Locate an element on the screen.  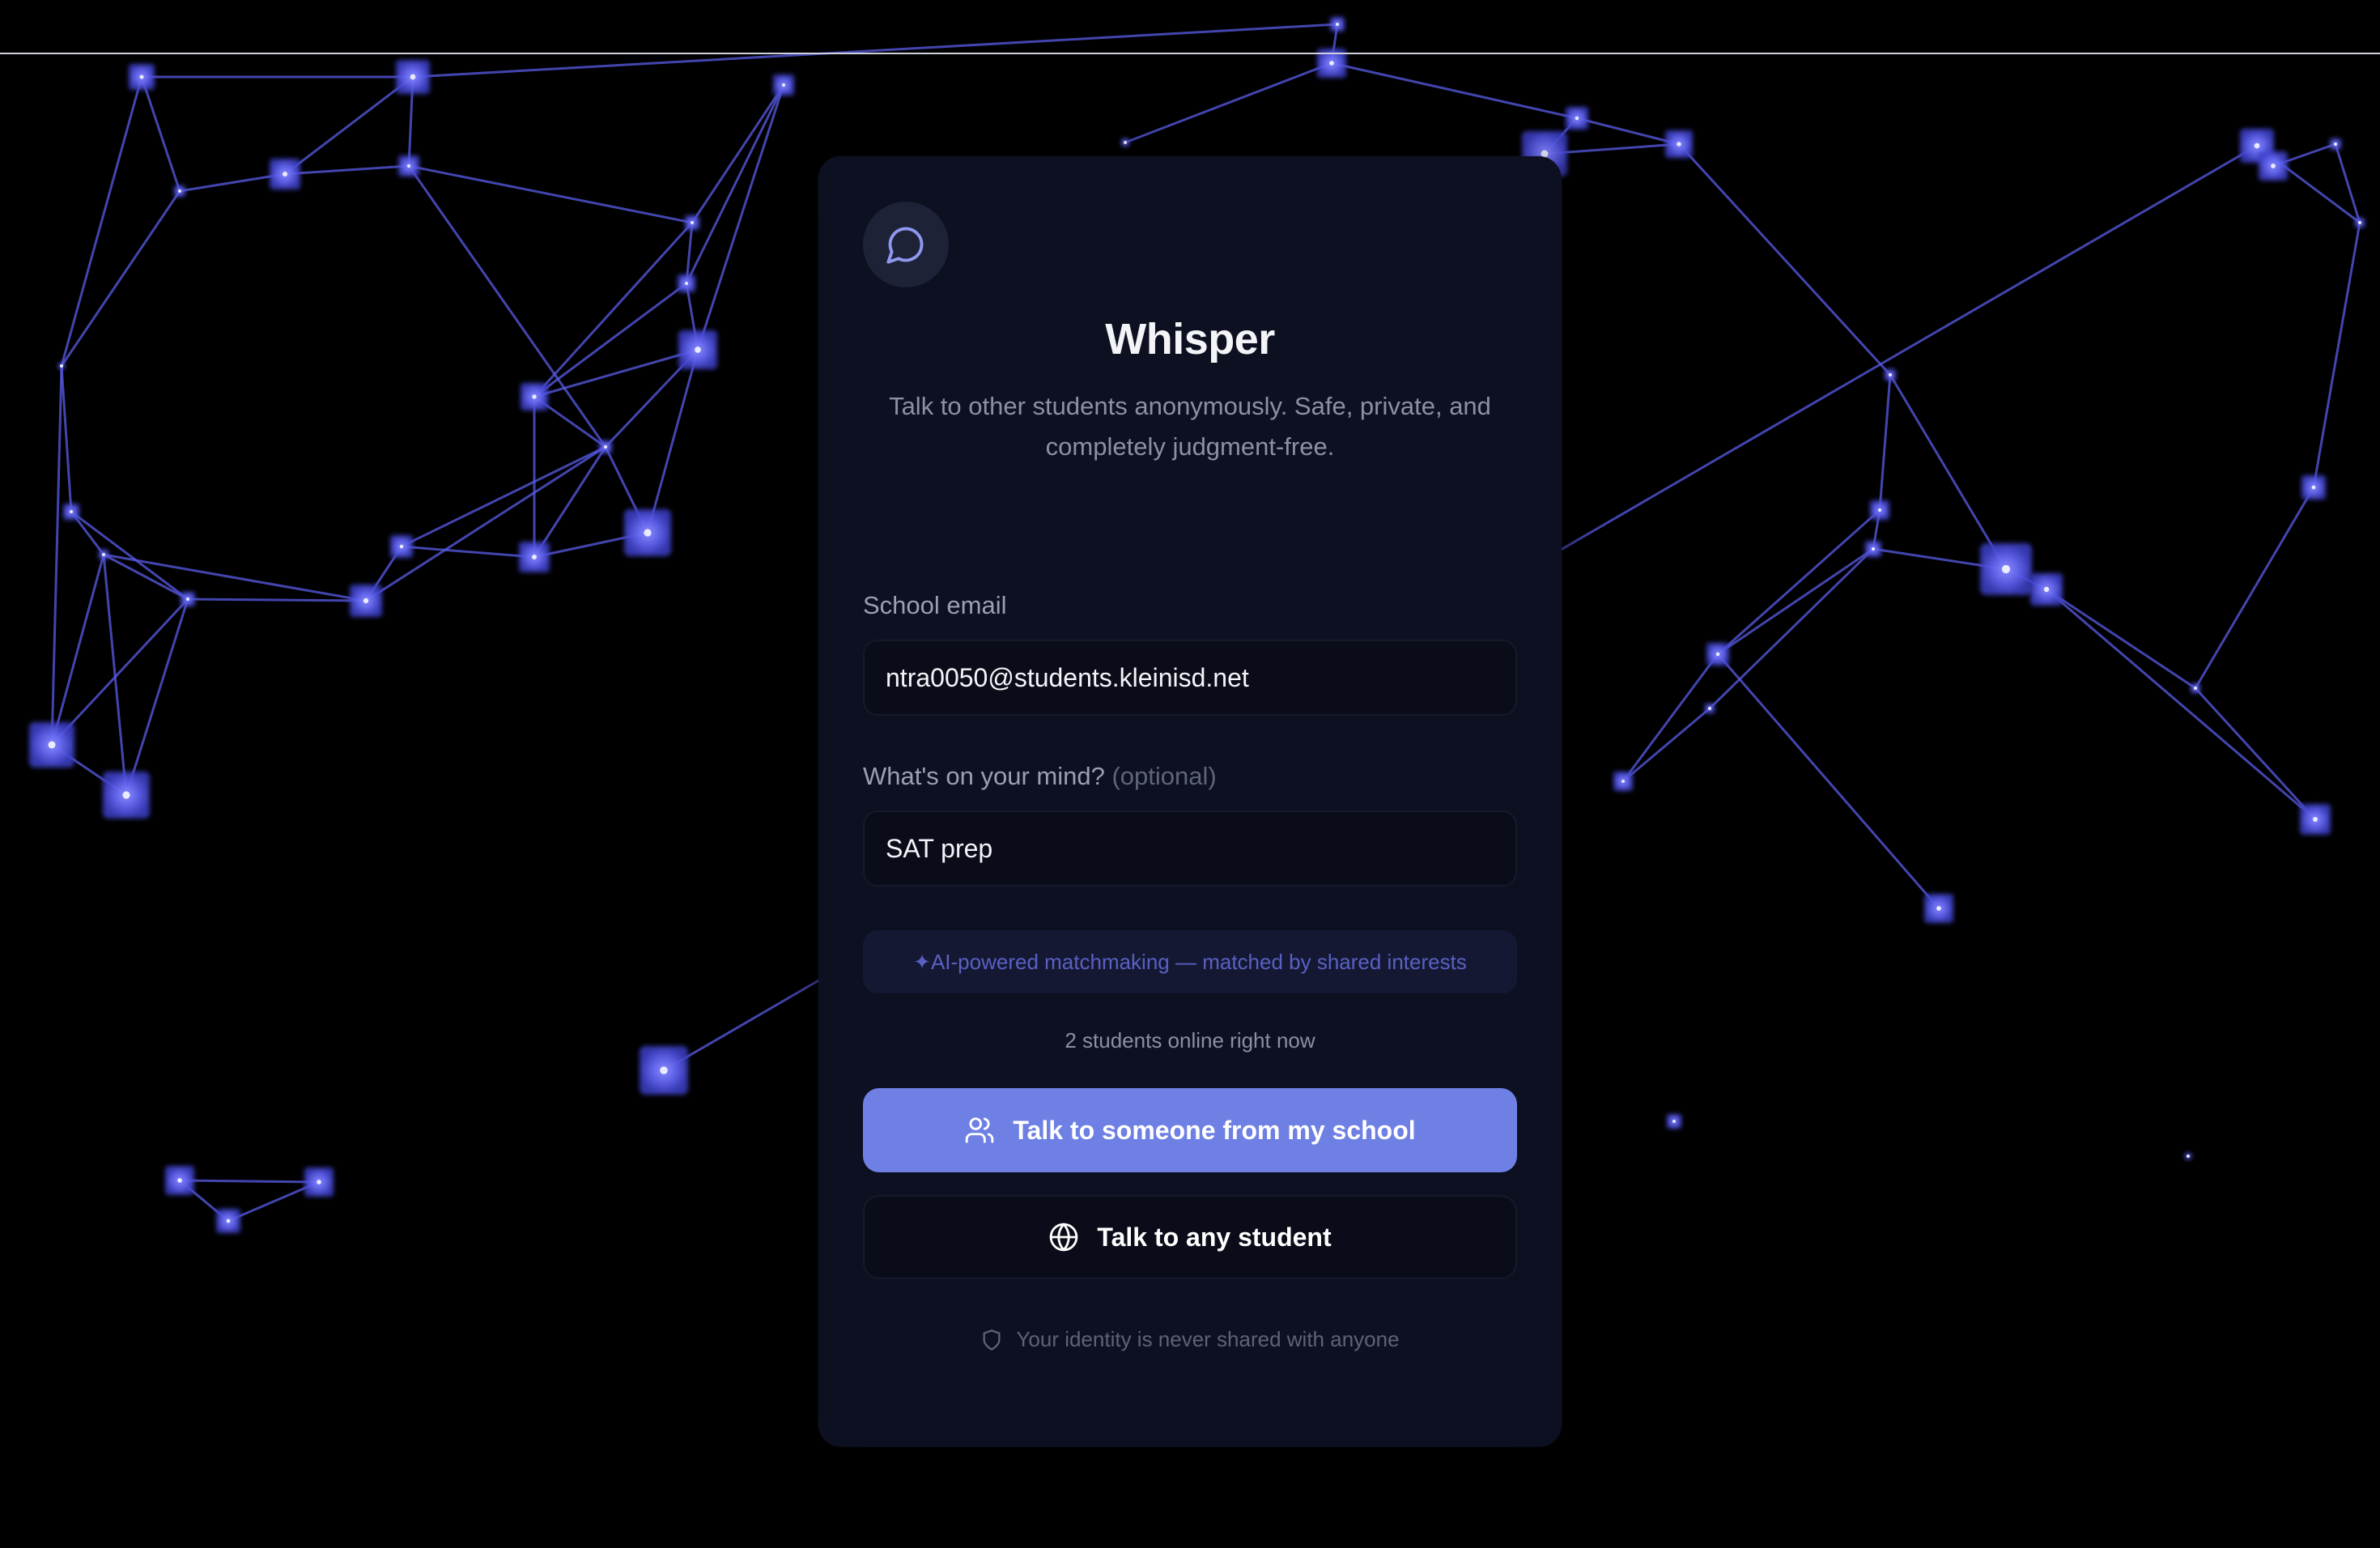
shield-icon is located at coordinates (991, 1340).